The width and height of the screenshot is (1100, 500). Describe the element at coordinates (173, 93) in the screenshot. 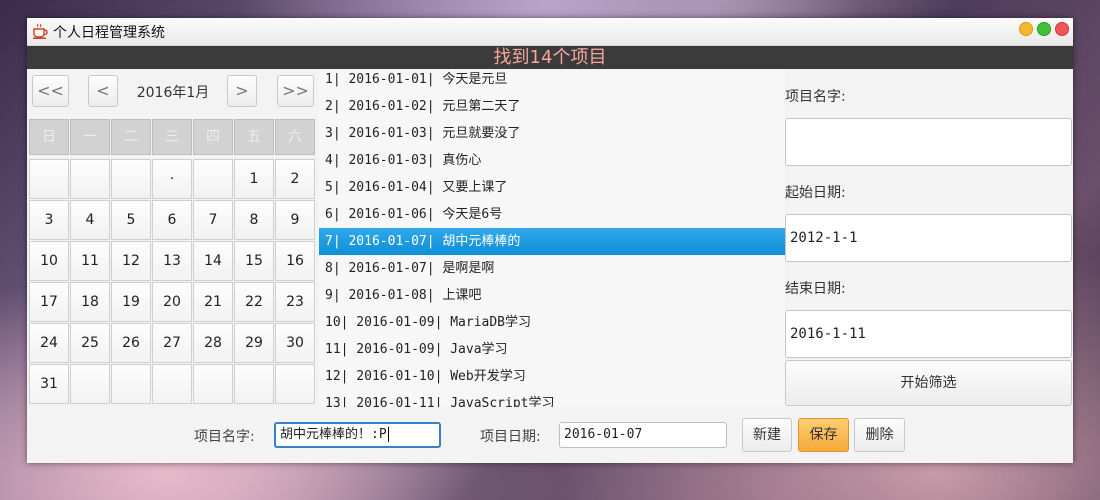

I see `calendar-month-label: 2016年1月` at that location.